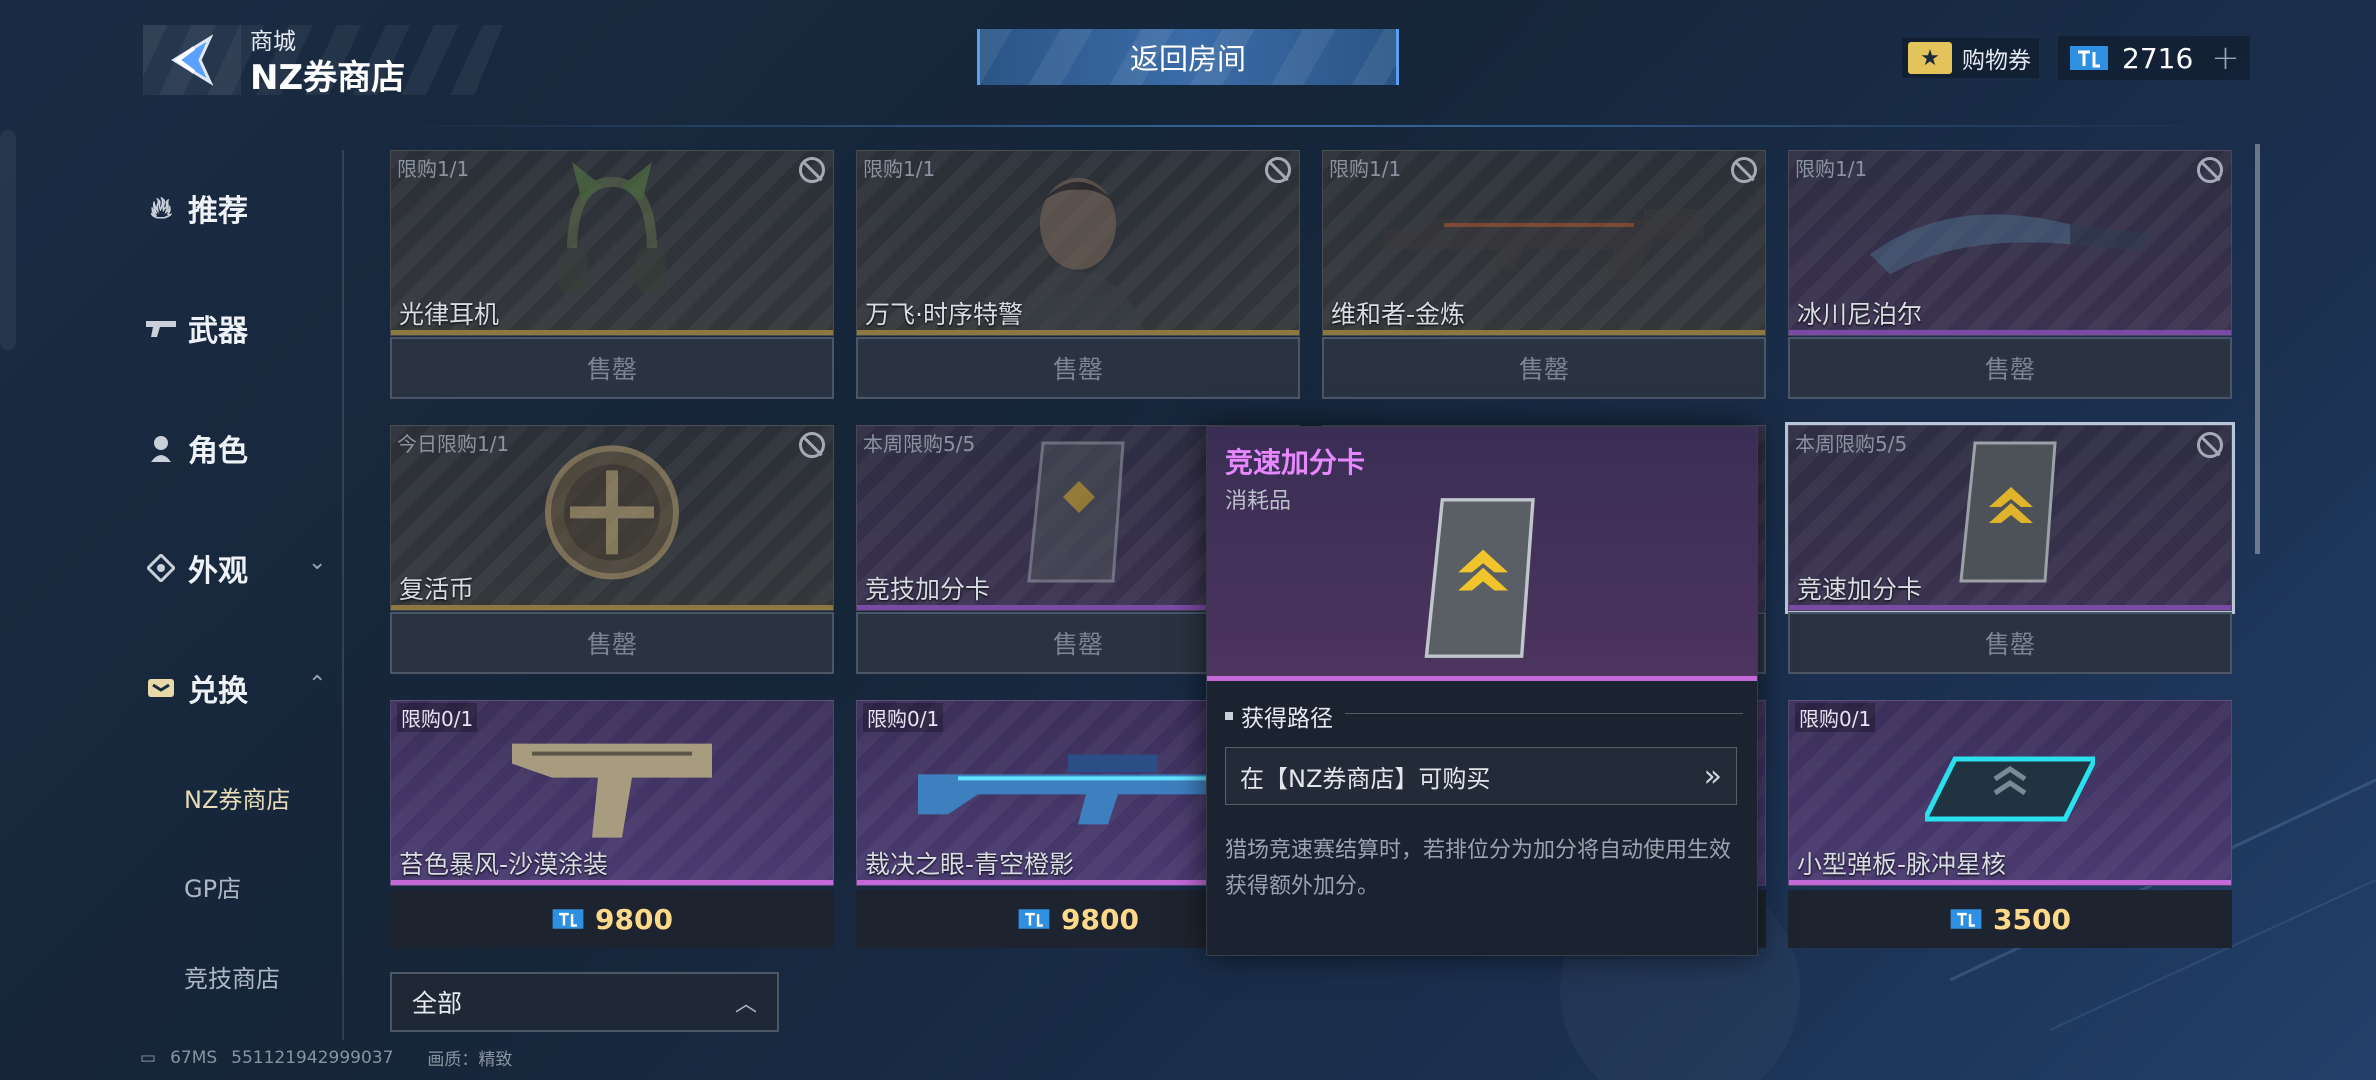 The width and height of the screenshot is (2376, 1080). What do you see at coordinates (317, 562) in the screenshot?
I see `chevron-down-icon: ⌄` at bounding box center [317, 562].